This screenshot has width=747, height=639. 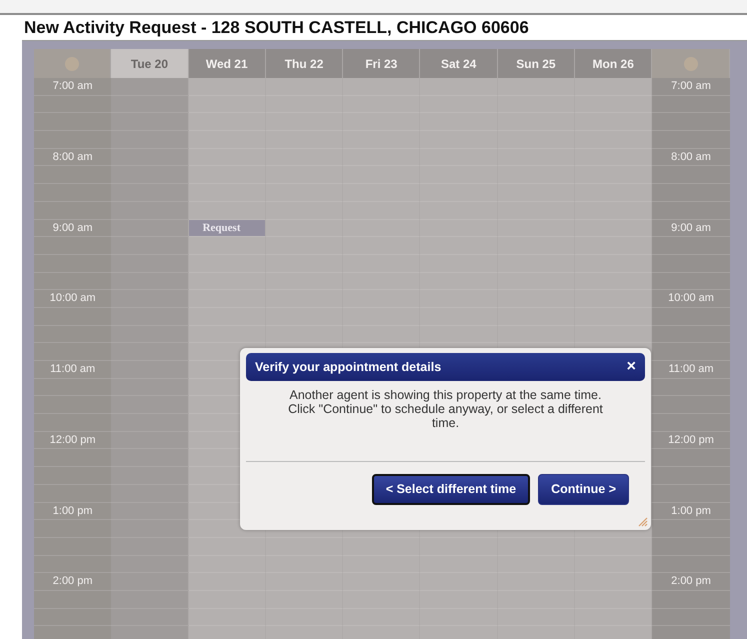 I want to click on day-header: Mon 26, so click(x=613, y=63).